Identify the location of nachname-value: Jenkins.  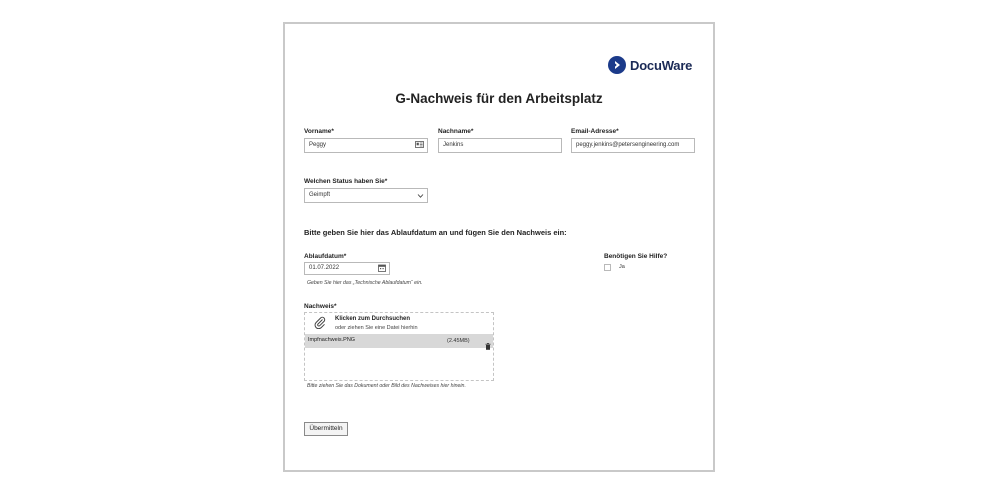
(453, 145).